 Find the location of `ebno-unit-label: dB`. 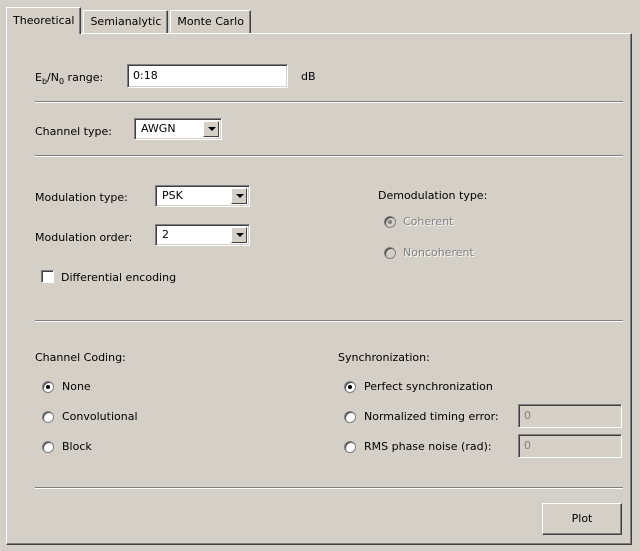

ebno-unit-label: dB is located at coordinates (308, 76).